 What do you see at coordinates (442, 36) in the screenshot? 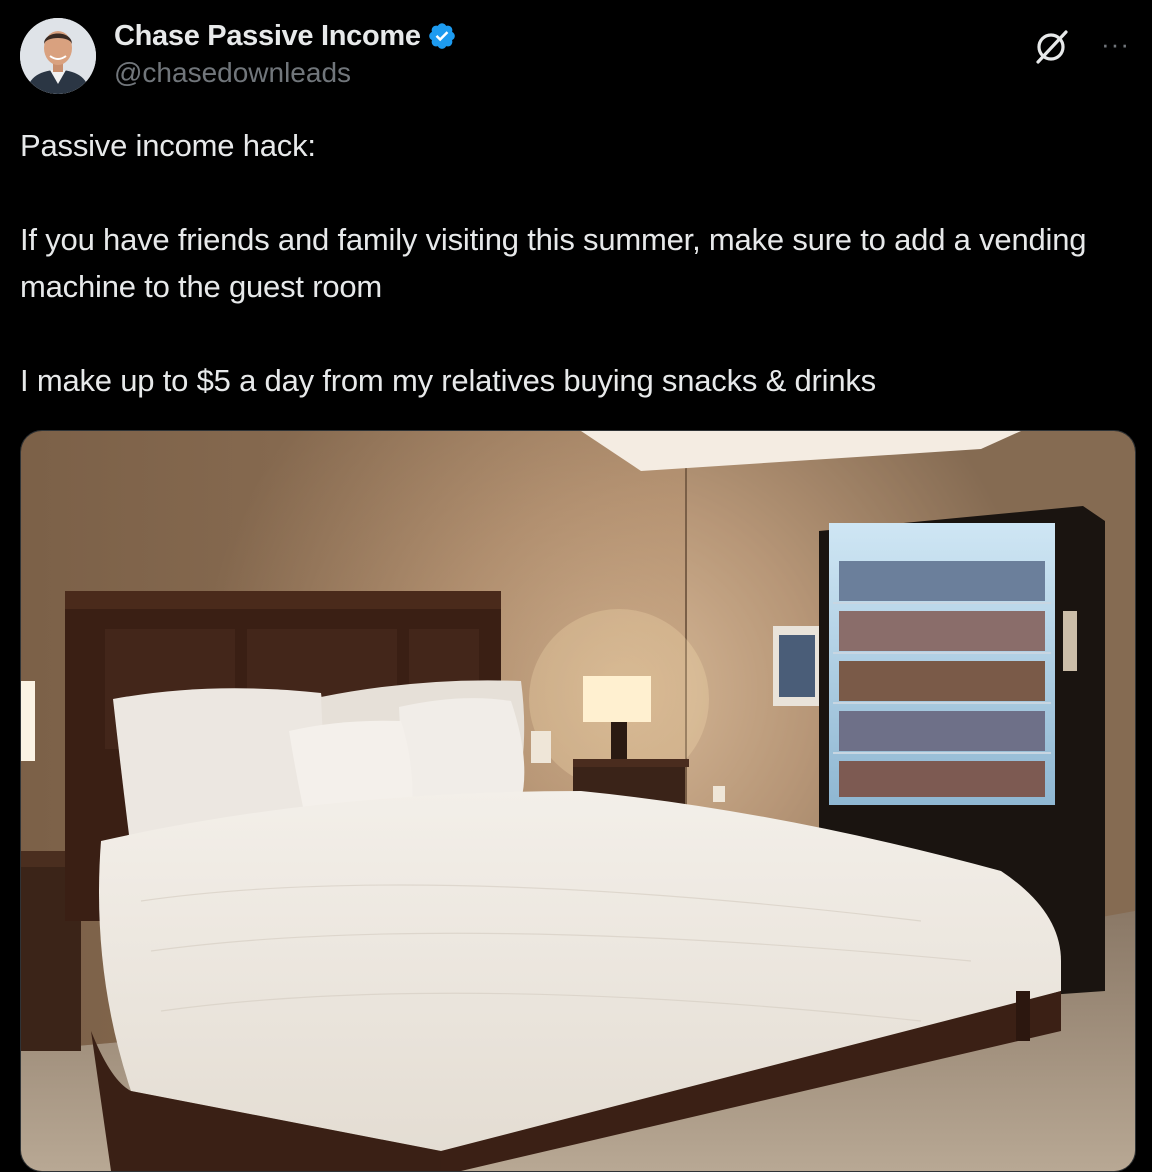
I see `verified-badge-icon` at bounding box center [442, 36].